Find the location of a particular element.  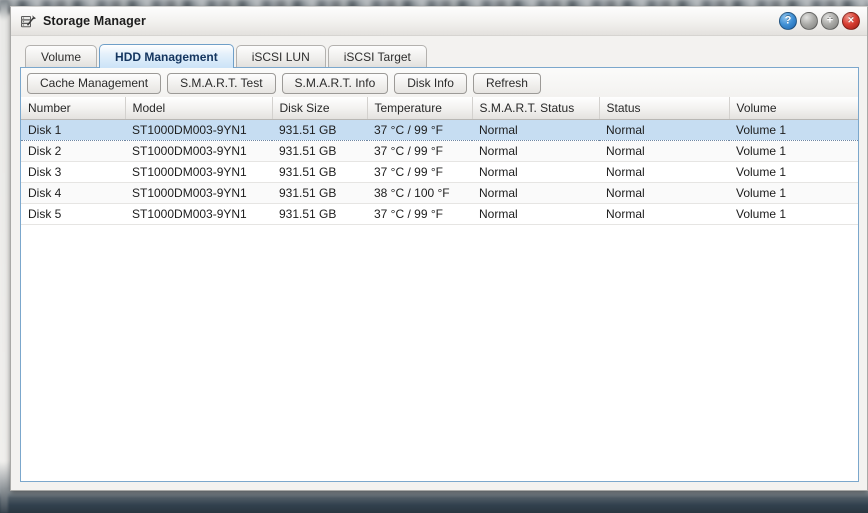

smart-info-button: S.M.A.R.T. Info is located at coordinates (335, 83).